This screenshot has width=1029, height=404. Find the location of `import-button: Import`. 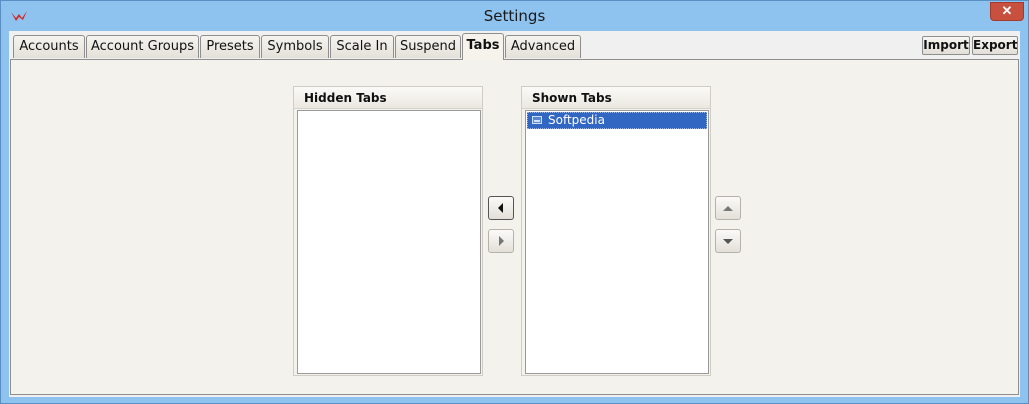

import-button: Import is located at coordinates (946, 45).